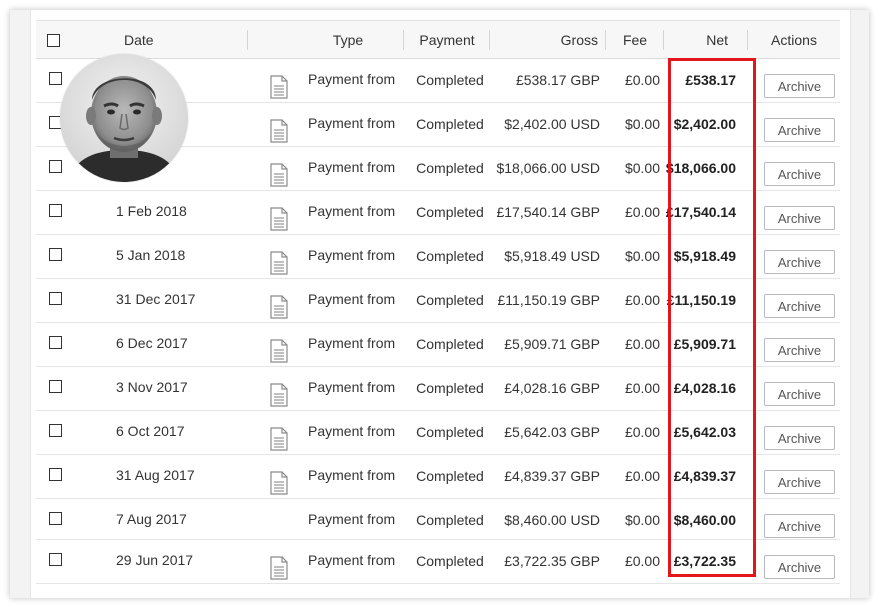 This screenshot has width=881, height=608. What do you see at coordinates (162, 39) in the screenshot?
I see `column-header-date: Date` at bounding box center [162, 39].